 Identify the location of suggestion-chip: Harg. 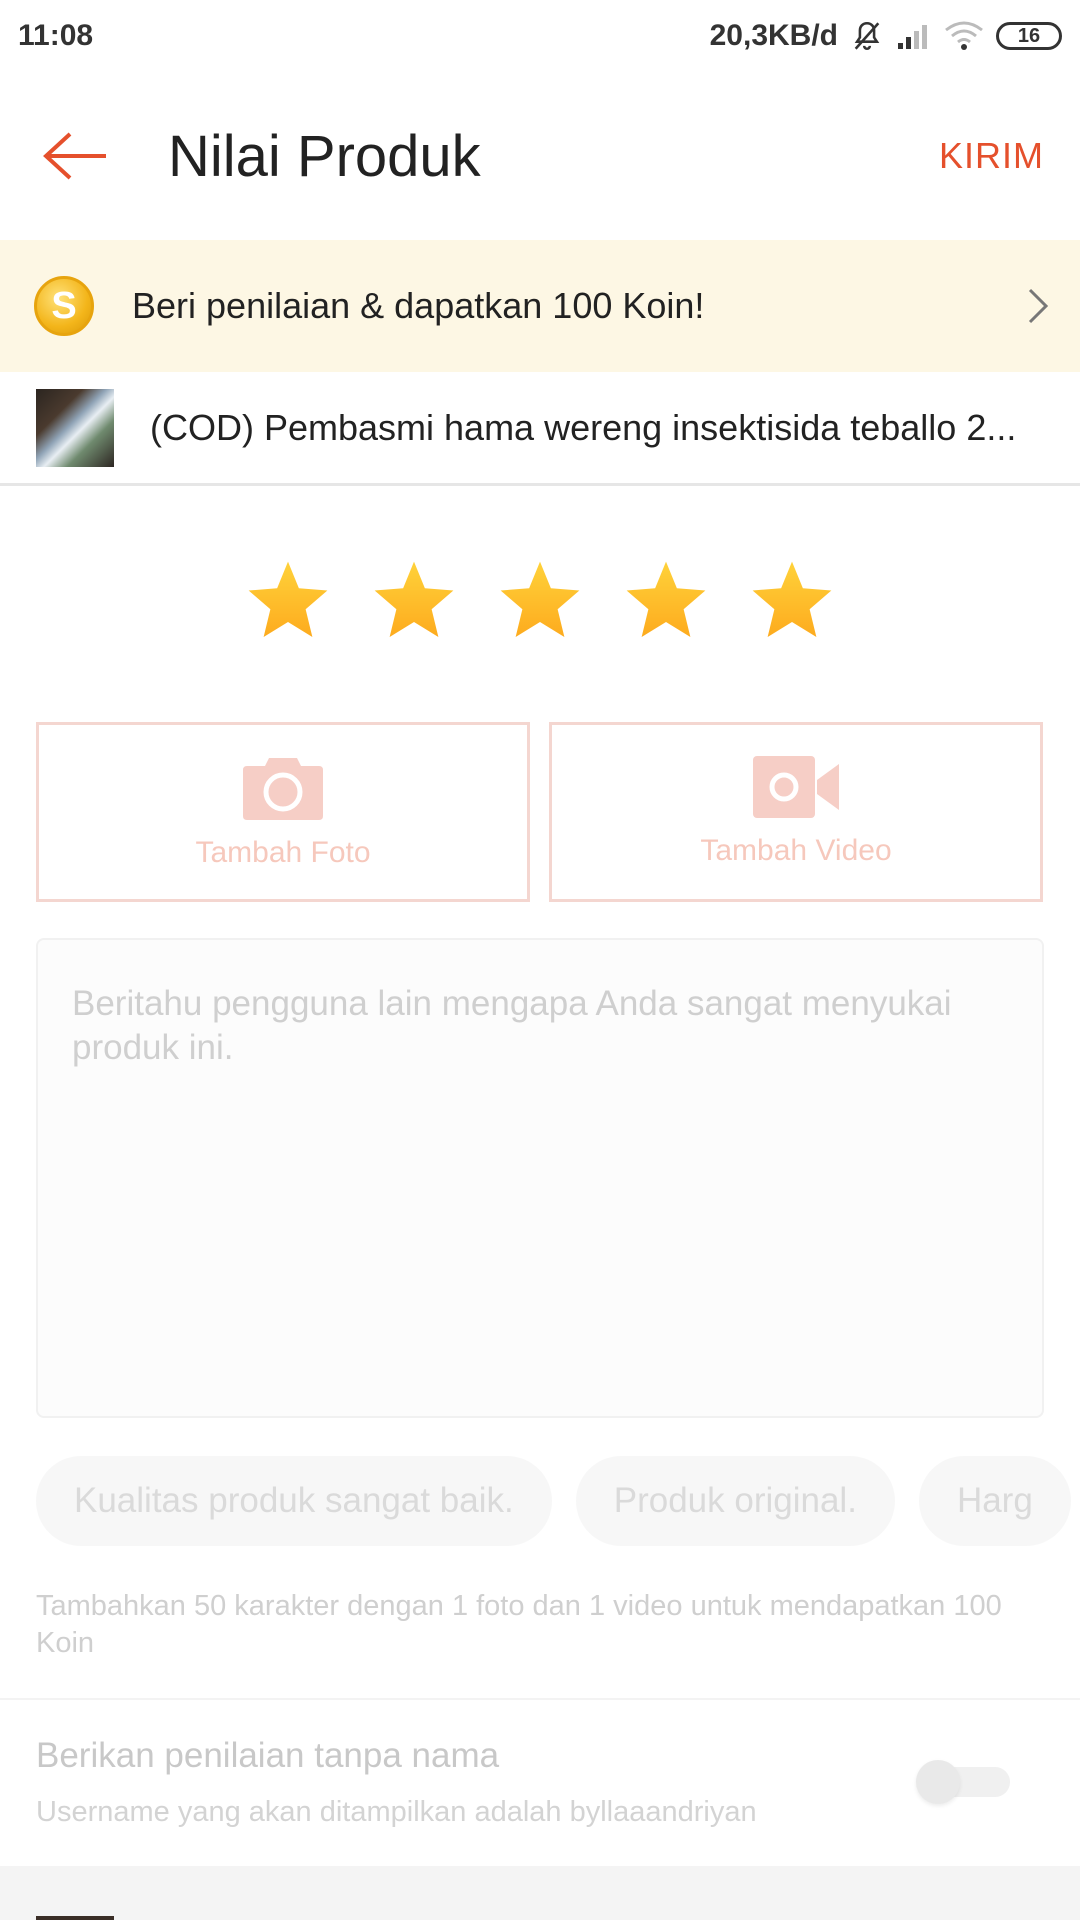
(994, 1501).